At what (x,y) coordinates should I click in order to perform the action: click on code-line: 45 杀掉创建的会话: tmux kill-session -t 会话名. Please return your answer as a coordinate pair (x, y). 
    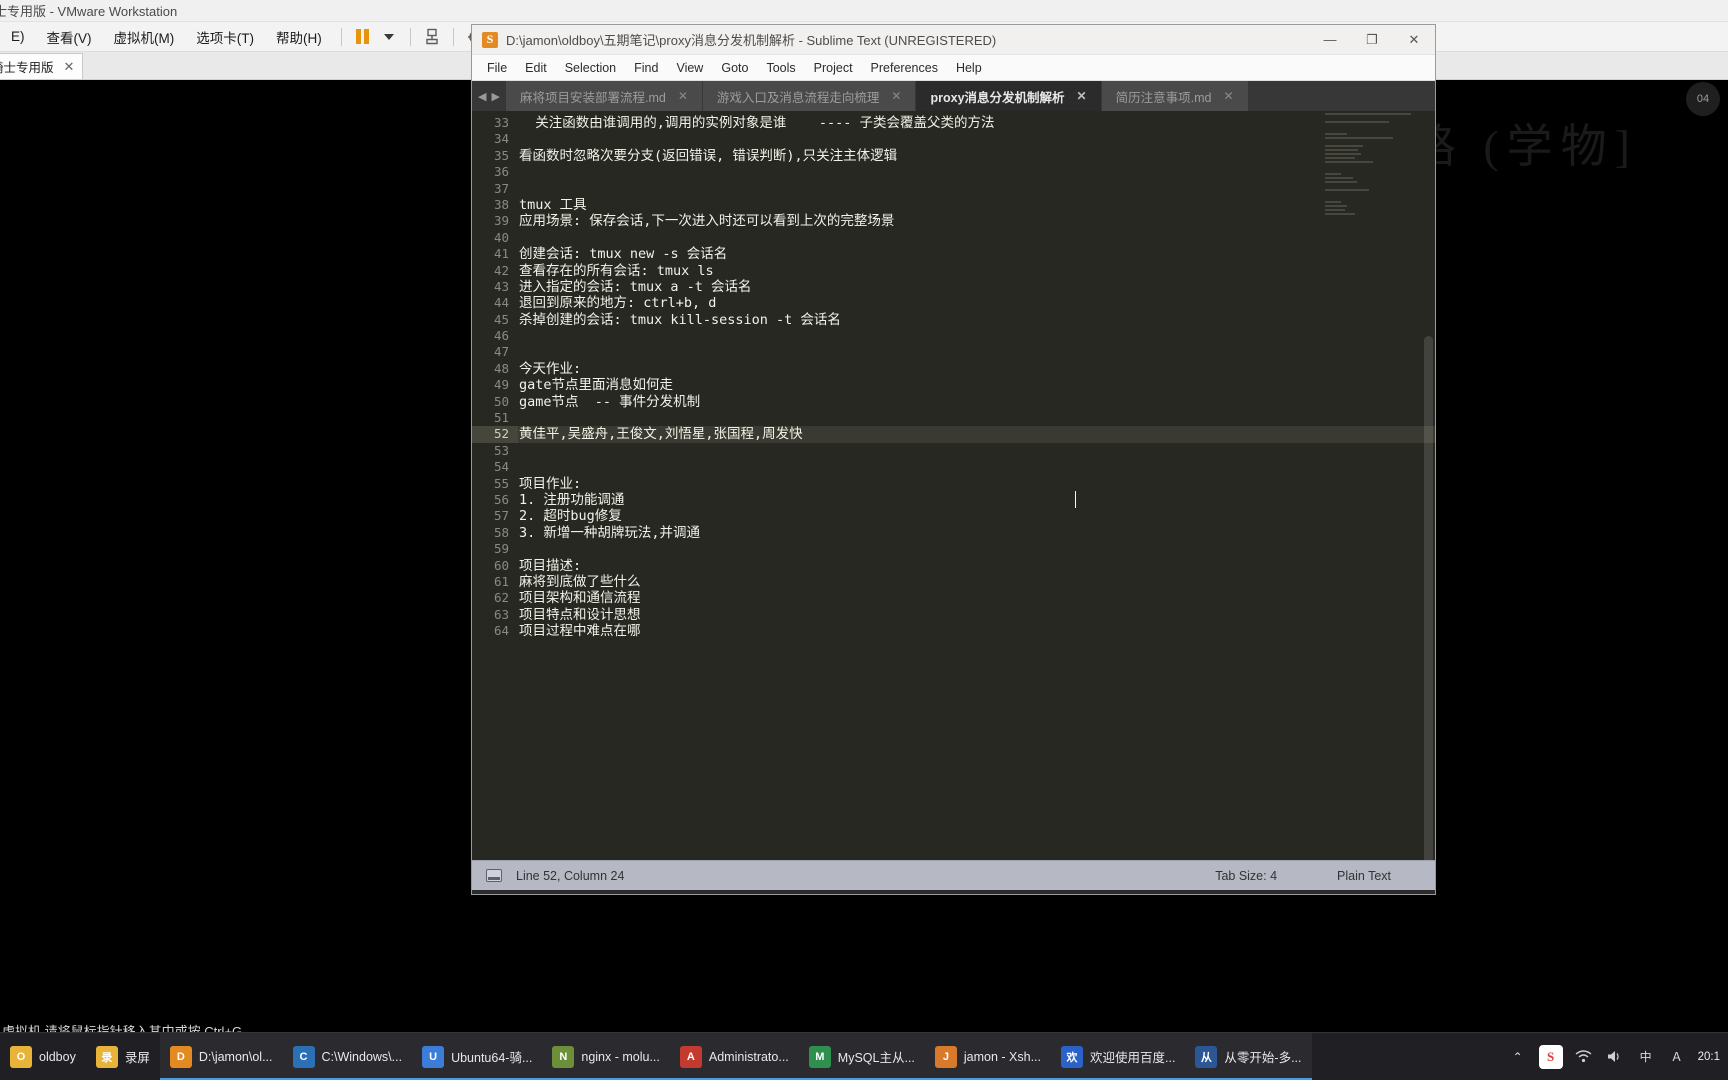
    Looking at the image, I should click on (953, 320).